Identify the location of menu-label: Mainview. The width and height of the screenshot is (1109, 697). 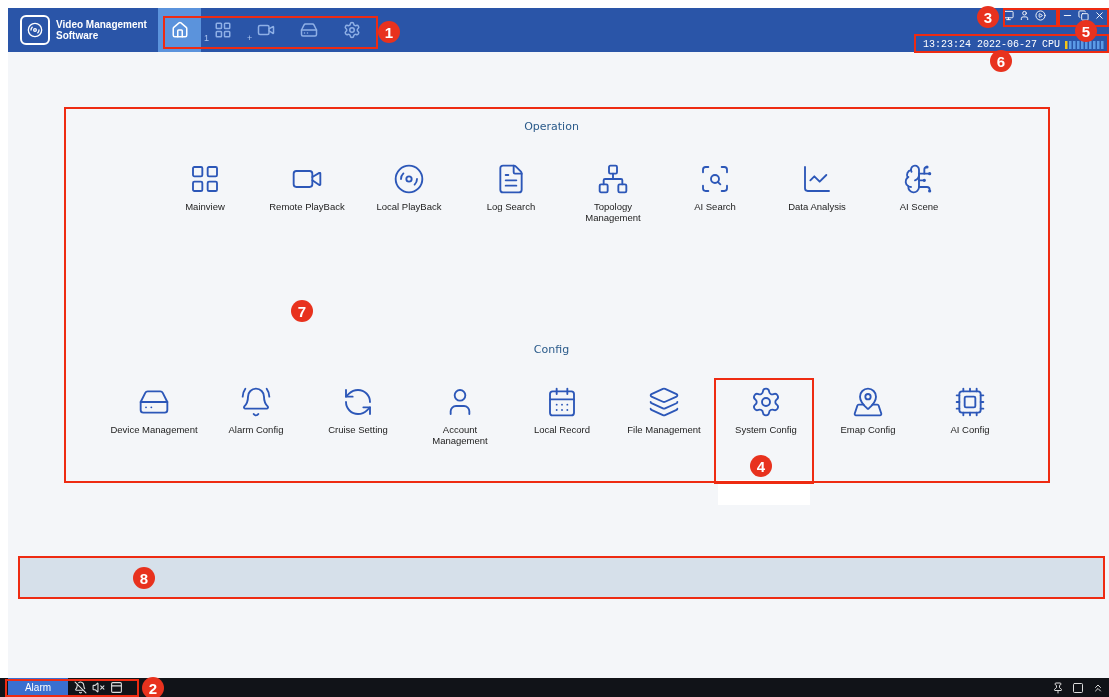
(205, 206).